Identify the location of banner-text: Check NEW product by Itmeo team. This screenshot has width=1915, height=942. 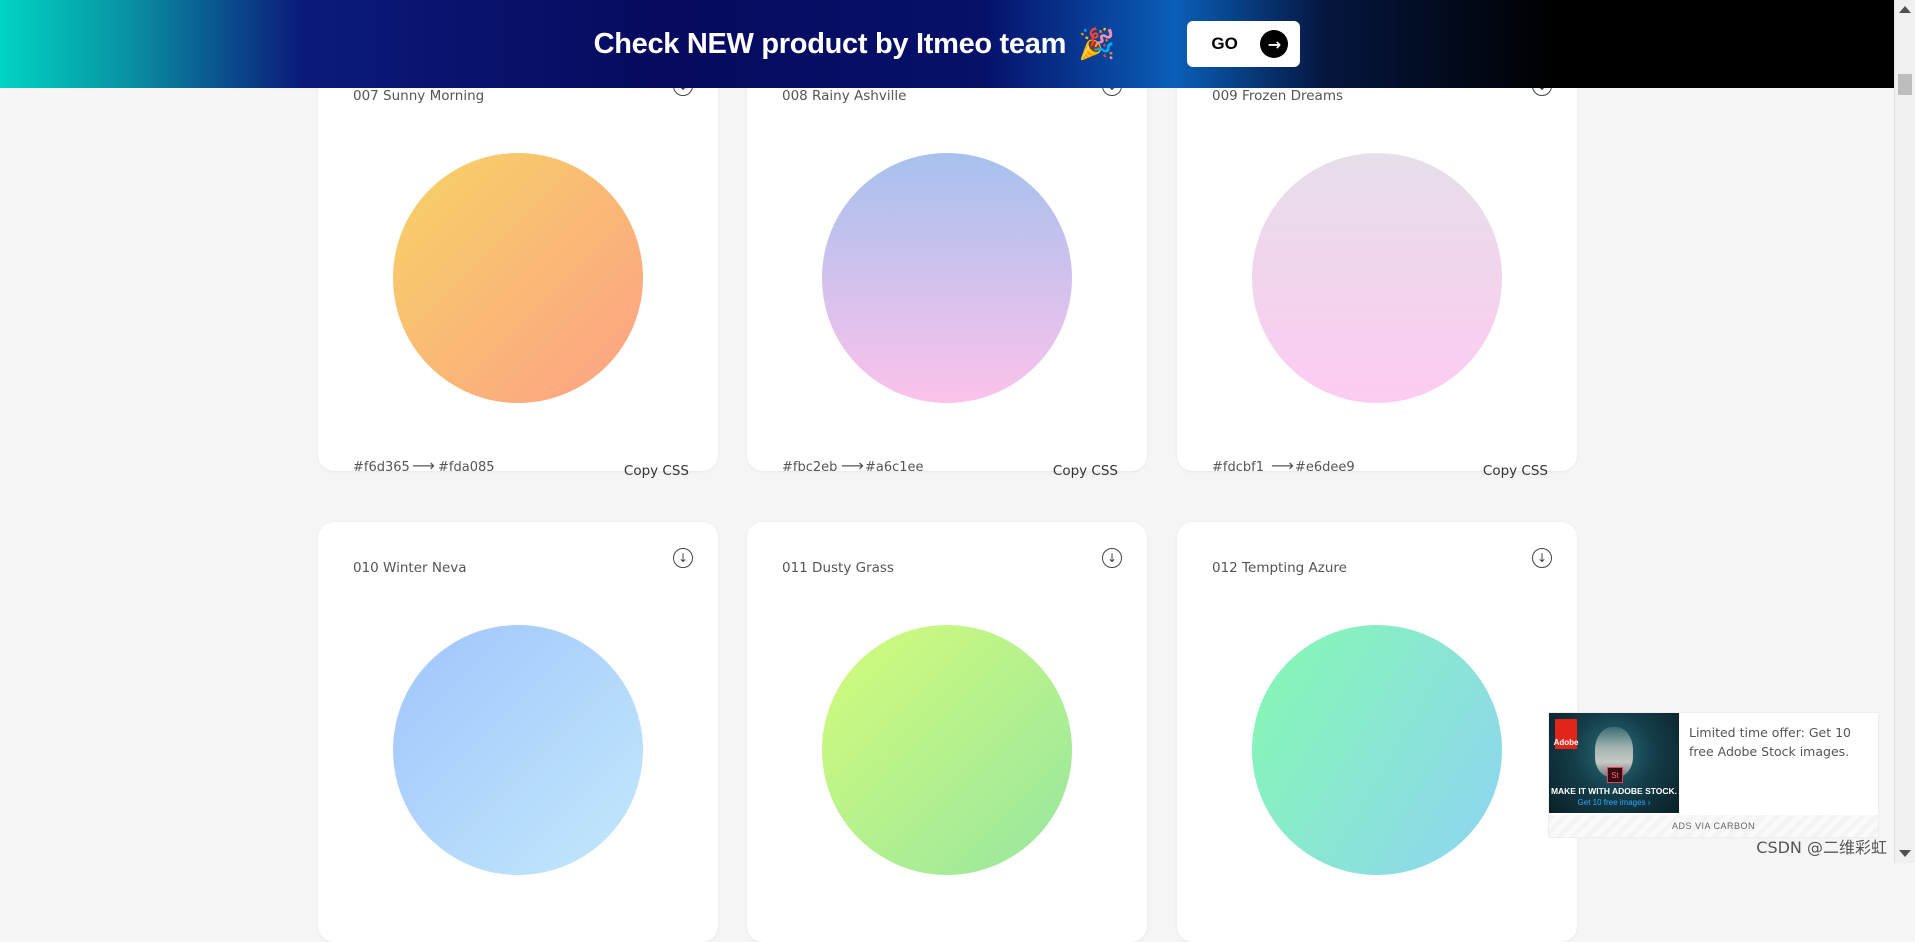
(830, 43).